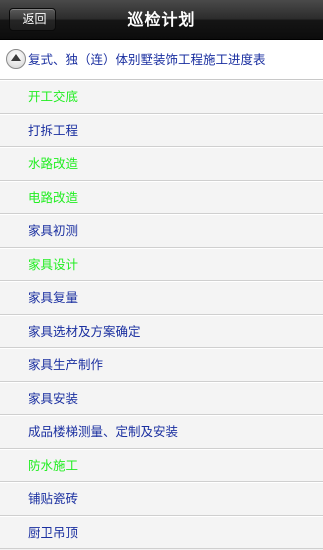  Describe the element at coordinates (161, 331) in the screenshot. I see `list-item: 家具选材及方案确定` at that location.